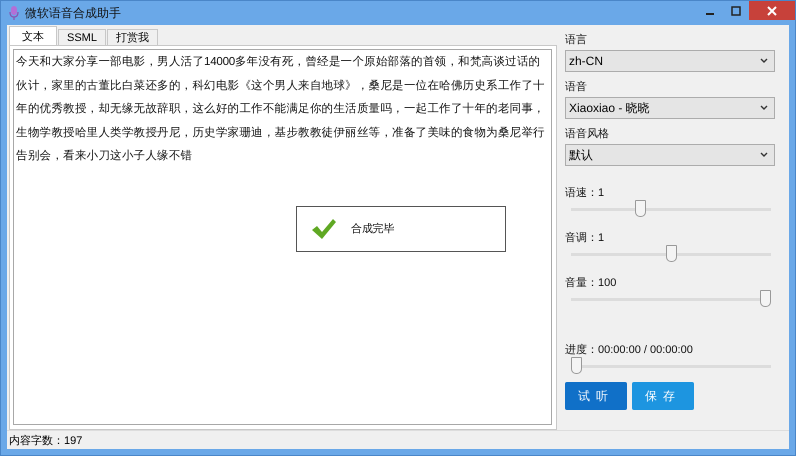 The image size is (796, 456). Describe the element at coordinates (585, 238) in the screenshot. I see `slider-label: 音调：1` at that location.